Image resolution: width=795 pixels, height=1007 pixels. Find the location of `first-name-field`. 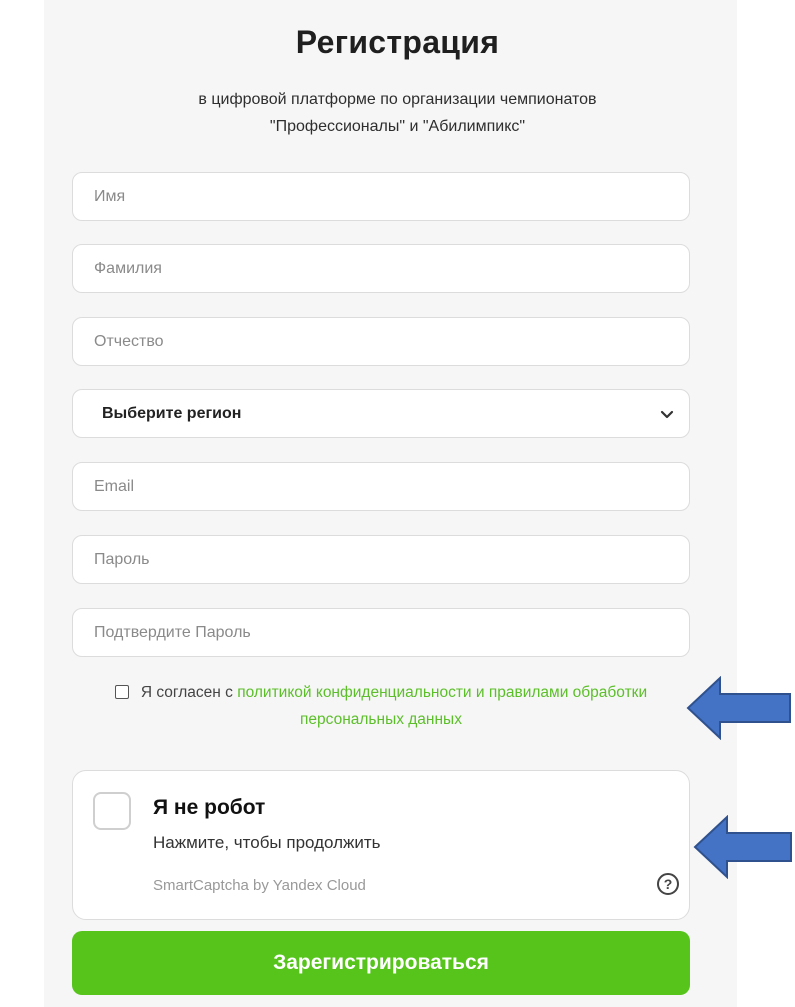

first-name-field is located at coordinates (381, 196).